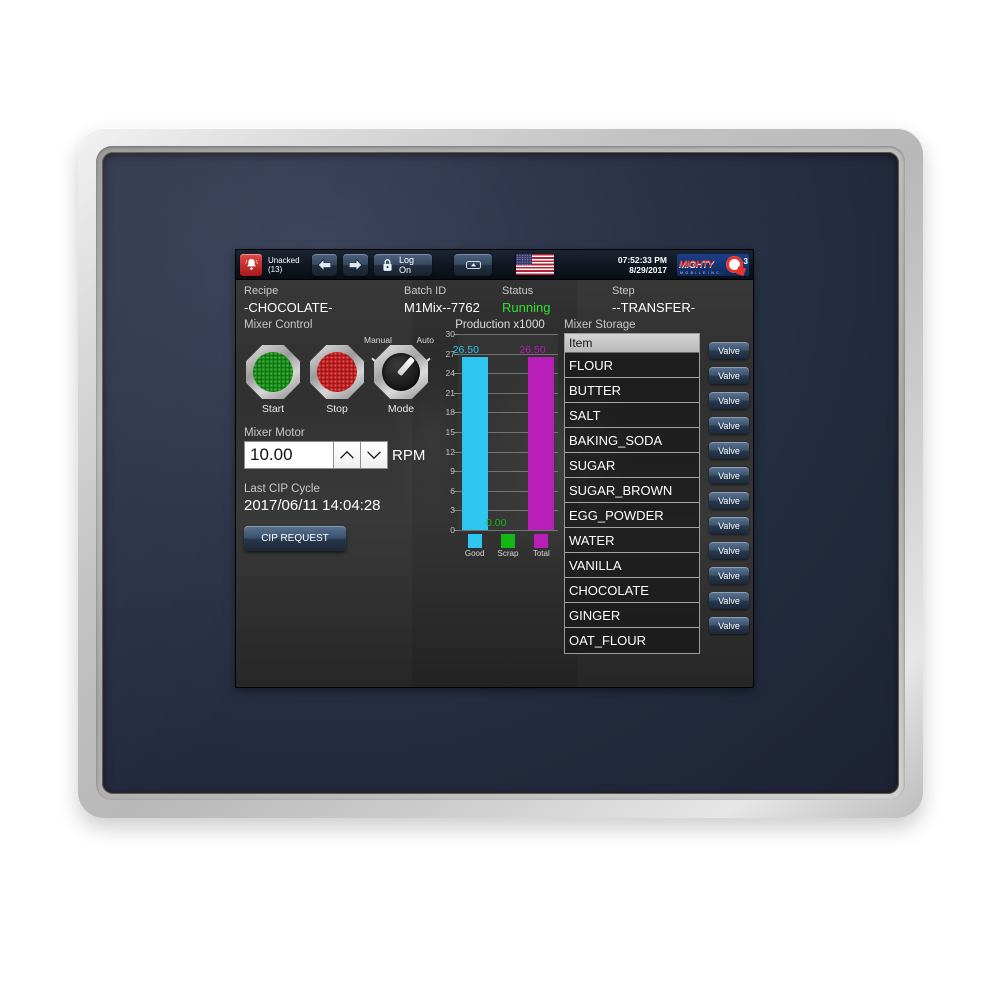  I want to click on eject-icon, so click(473, 264).